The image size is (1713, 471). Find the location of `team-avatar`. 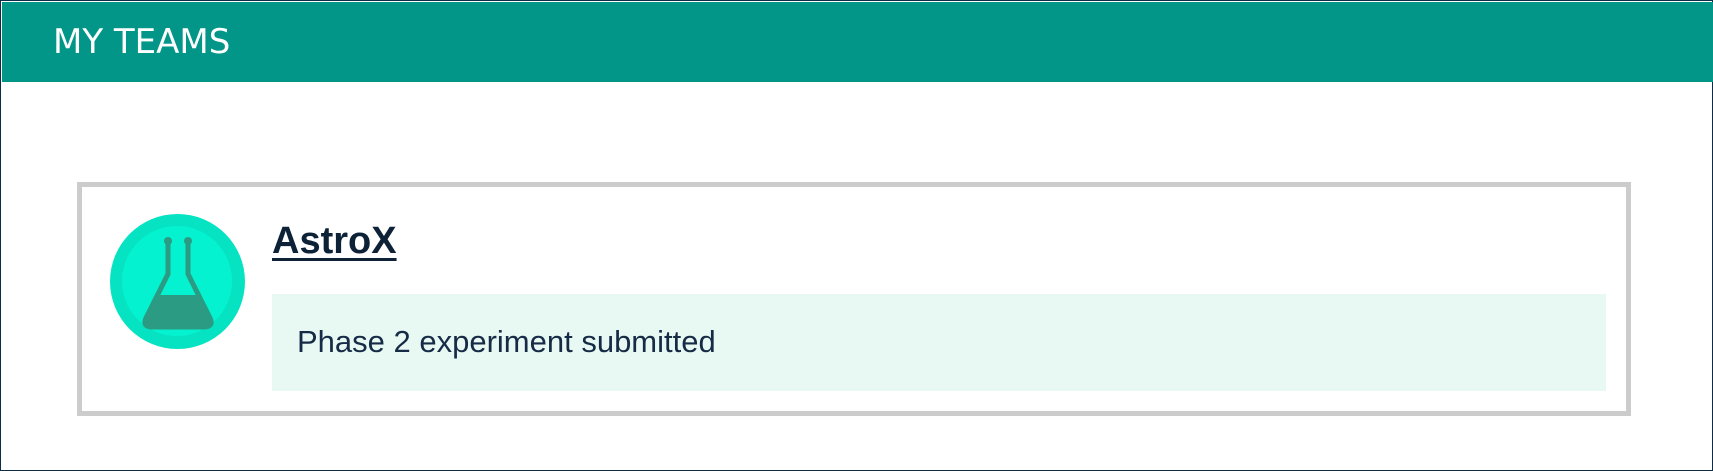

team-avatar is located at coordinates (177, 281).